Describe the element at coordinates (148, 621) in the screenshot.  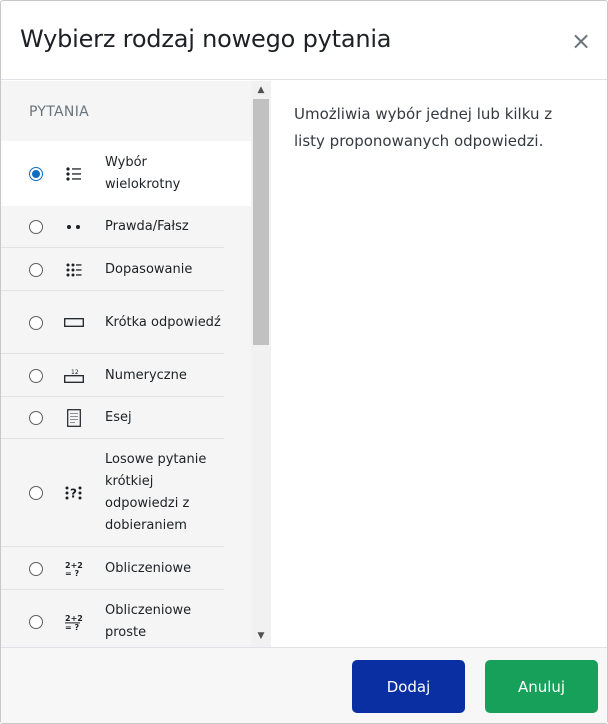
I see `question-type-label: Obliczeniowe proste` at that location.